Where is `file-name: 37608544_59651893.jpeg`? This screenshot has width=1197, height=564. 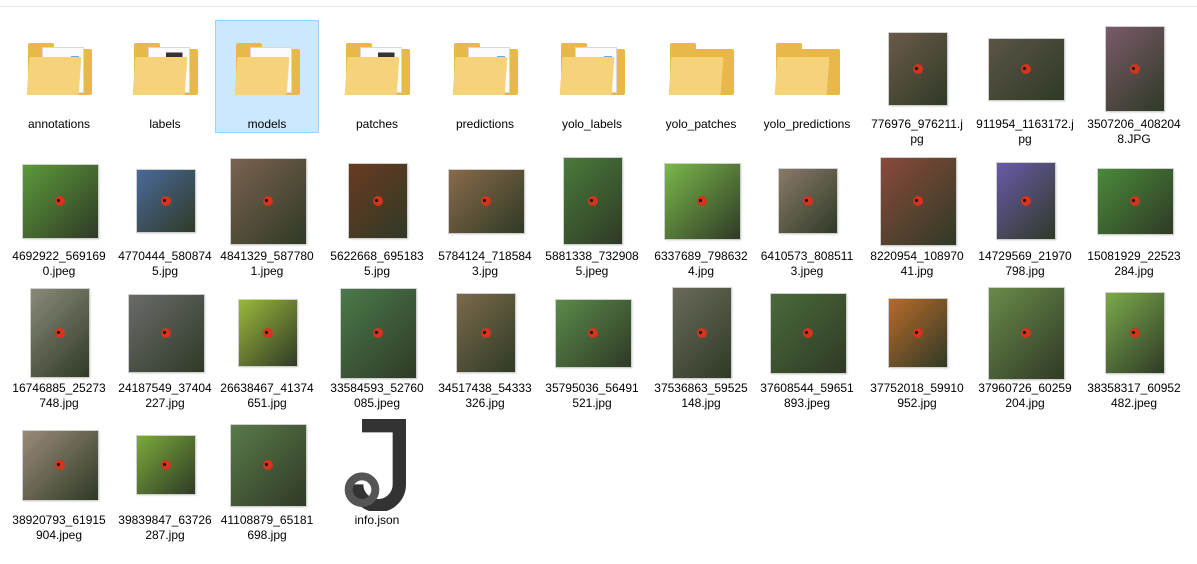
file-name: 37608544_59651893.jpeg is located at coordinates (807, 395).